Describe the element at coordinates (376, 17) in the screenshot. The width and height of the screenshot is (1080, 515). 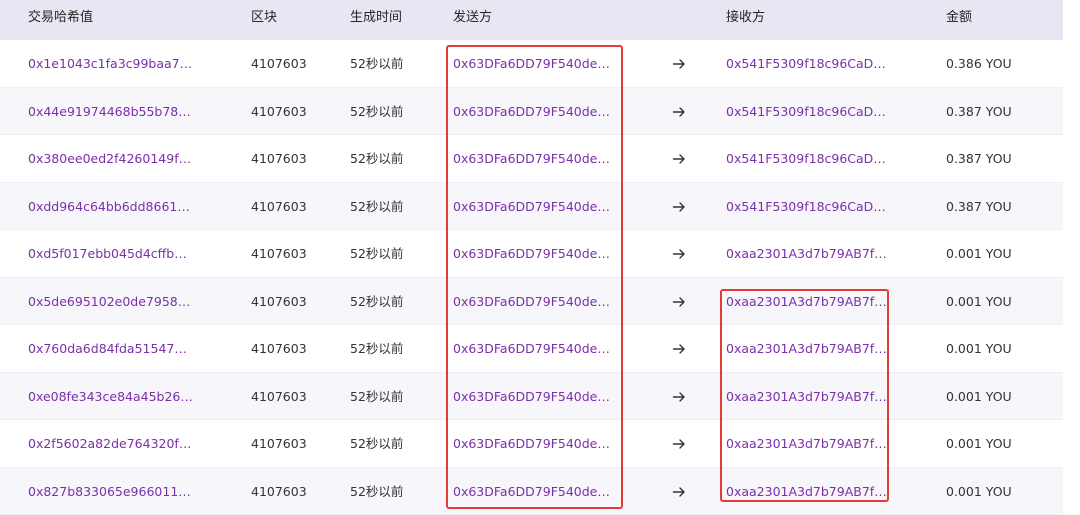
I see `header-time: 生成时间` at that location.